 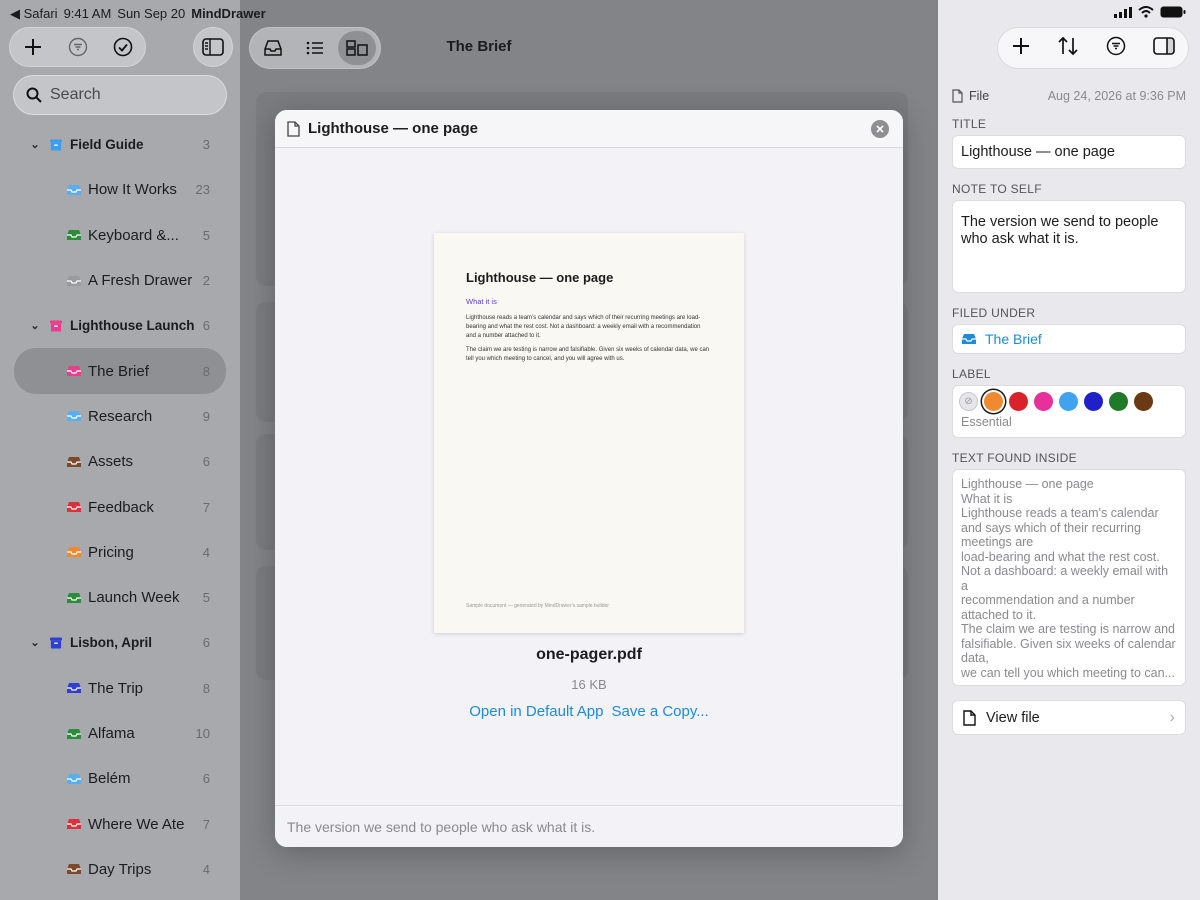 I want to click on sidebar-item-label: Where We Ate, so click(x=136, y=824).